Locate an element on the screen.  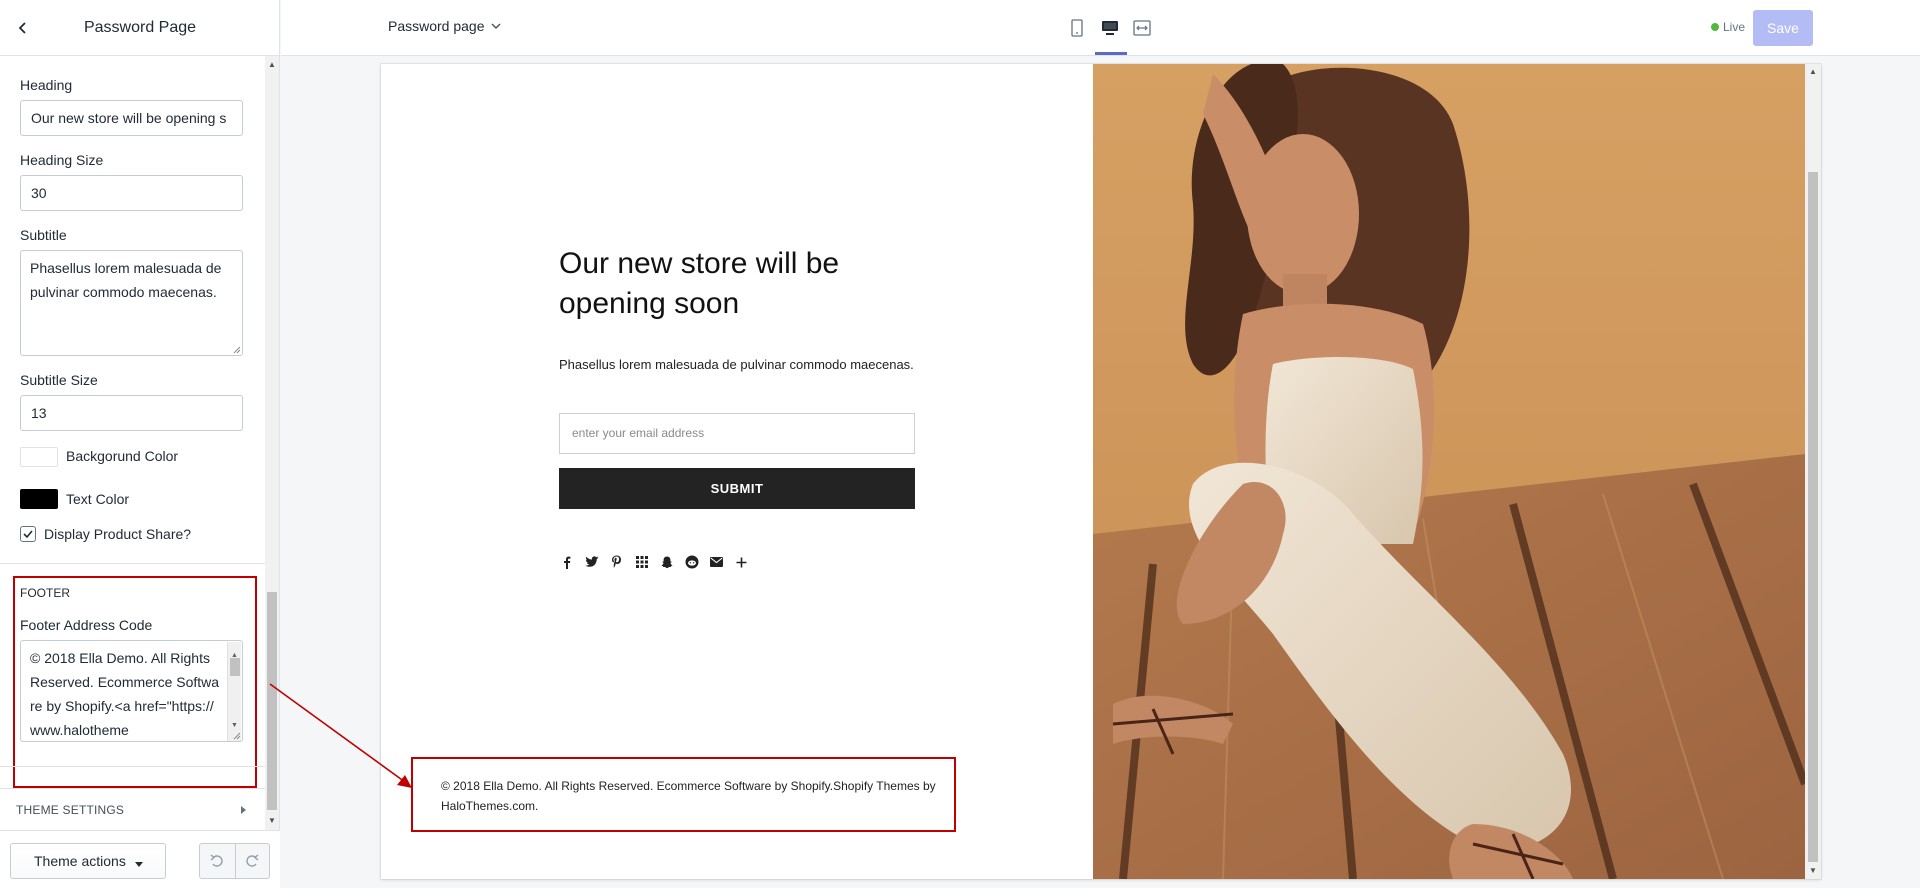
social-share-icons is located at coordinates (654, 562).